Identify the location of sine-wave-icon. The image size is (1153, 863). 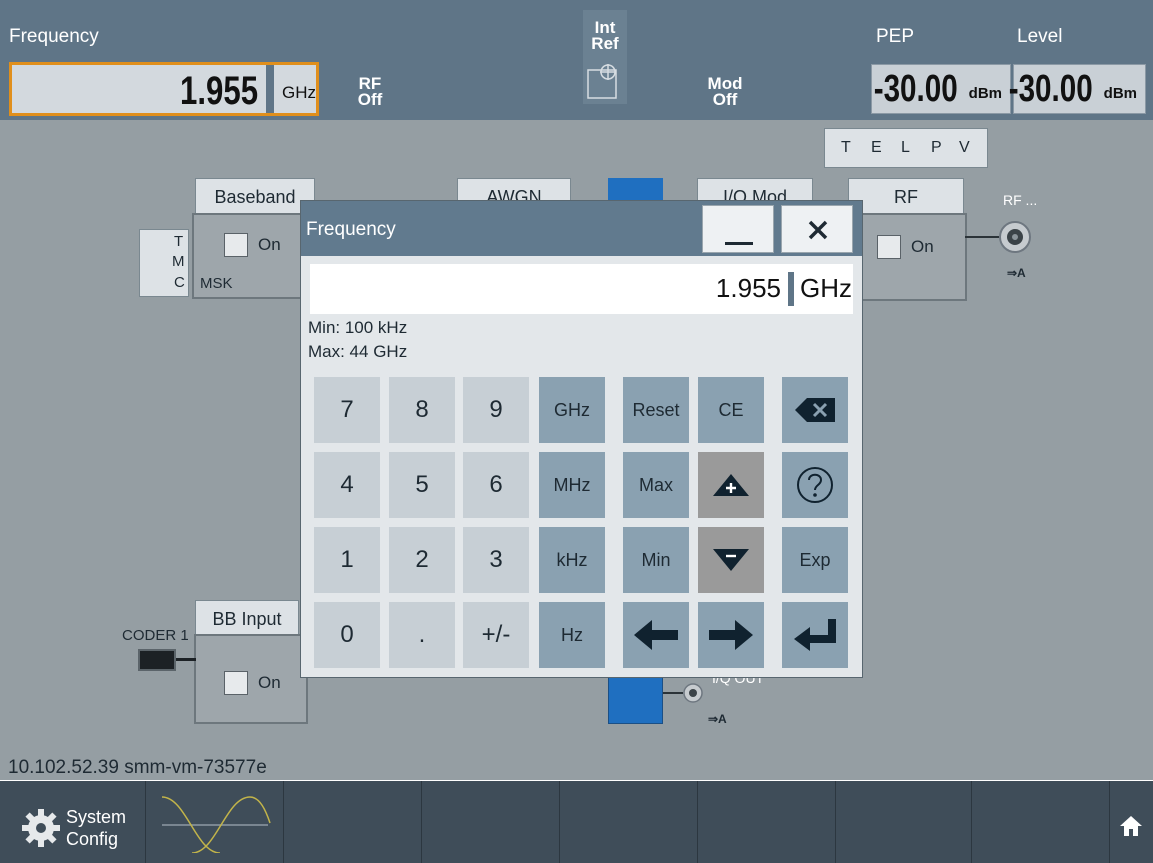
(216, 824).